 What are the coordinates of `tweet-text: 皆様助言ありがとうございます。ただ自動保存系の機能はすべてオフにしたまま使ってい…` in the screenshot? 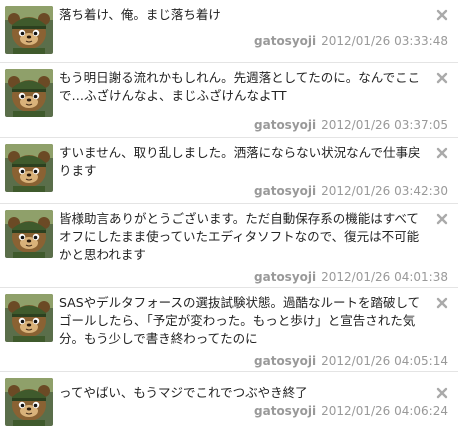 It's located at (239, 236).